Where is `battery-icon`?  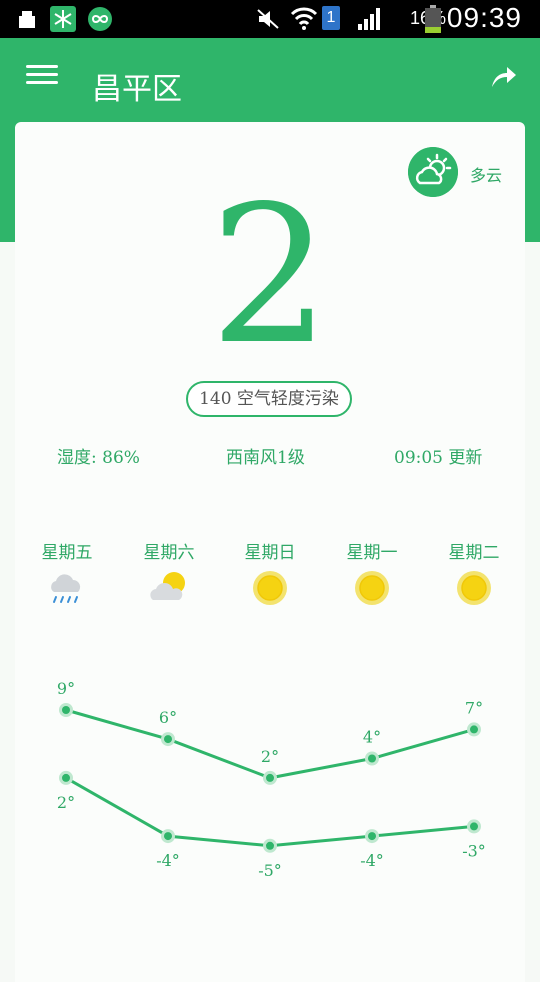 battery-icon is located at coordinates (433, 19).